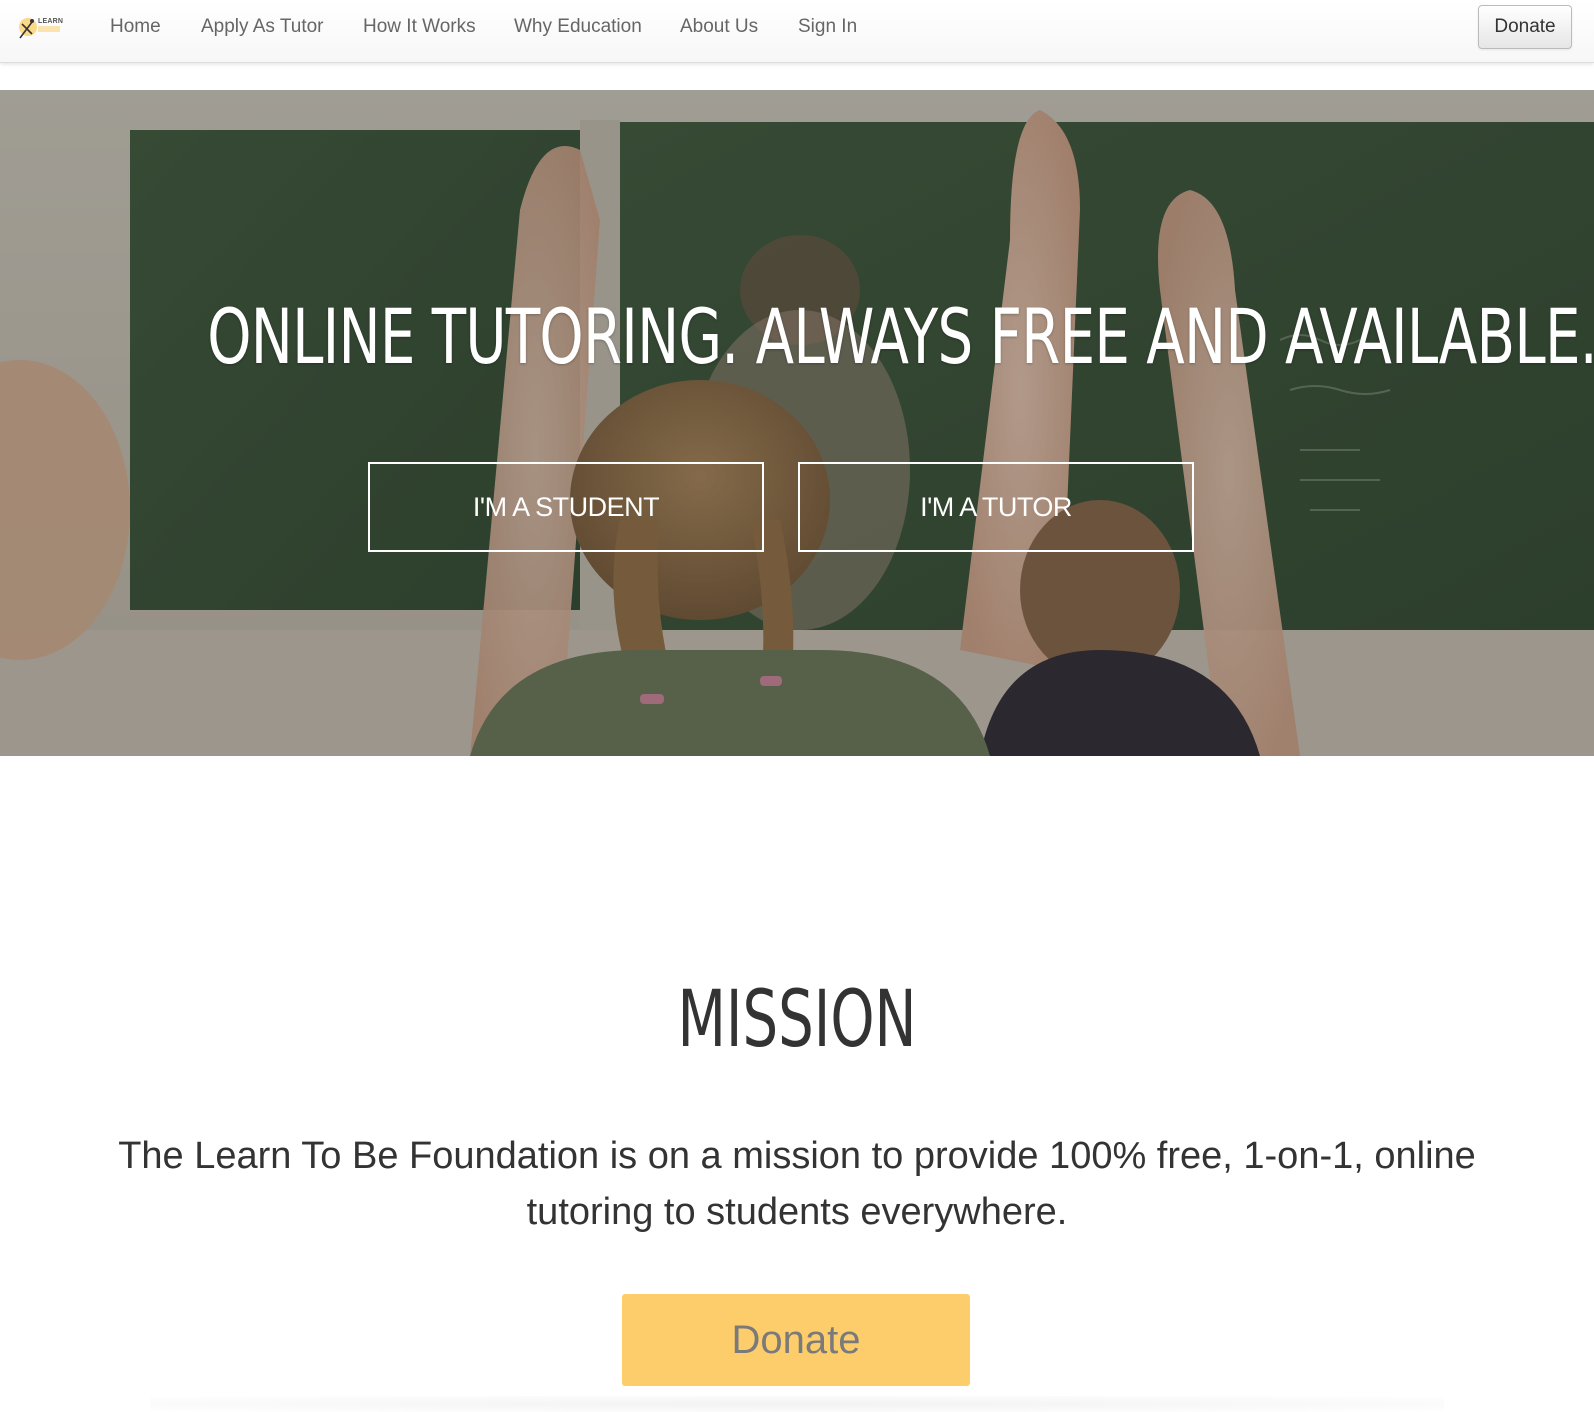  What do you see at coordinates (797, 1404) in the screenshot?
I see `section-divider-shadow` at bounding box center [797, 1404].